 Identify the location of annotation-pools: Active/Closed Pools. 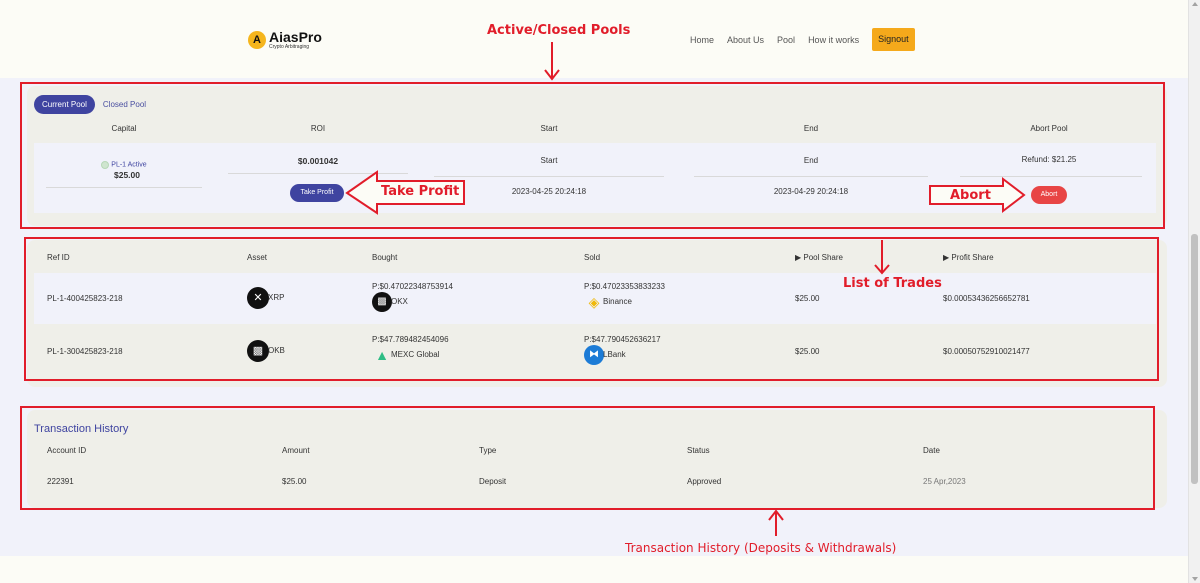
(559, 30).